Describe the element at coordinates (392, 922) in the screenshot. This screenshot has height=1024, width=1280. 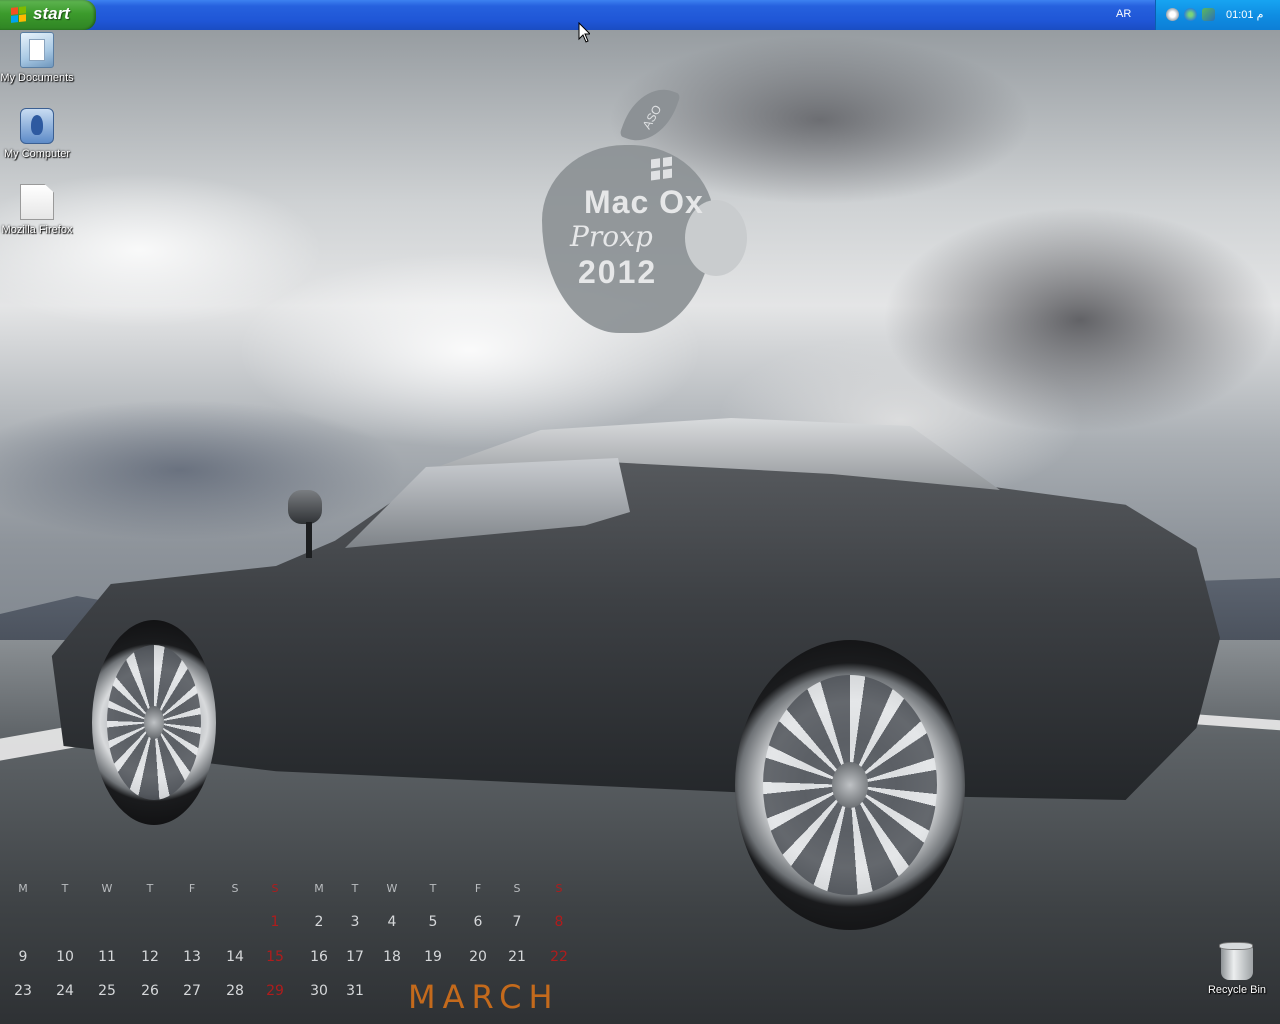
I see `calendar-day: 4` at that location.